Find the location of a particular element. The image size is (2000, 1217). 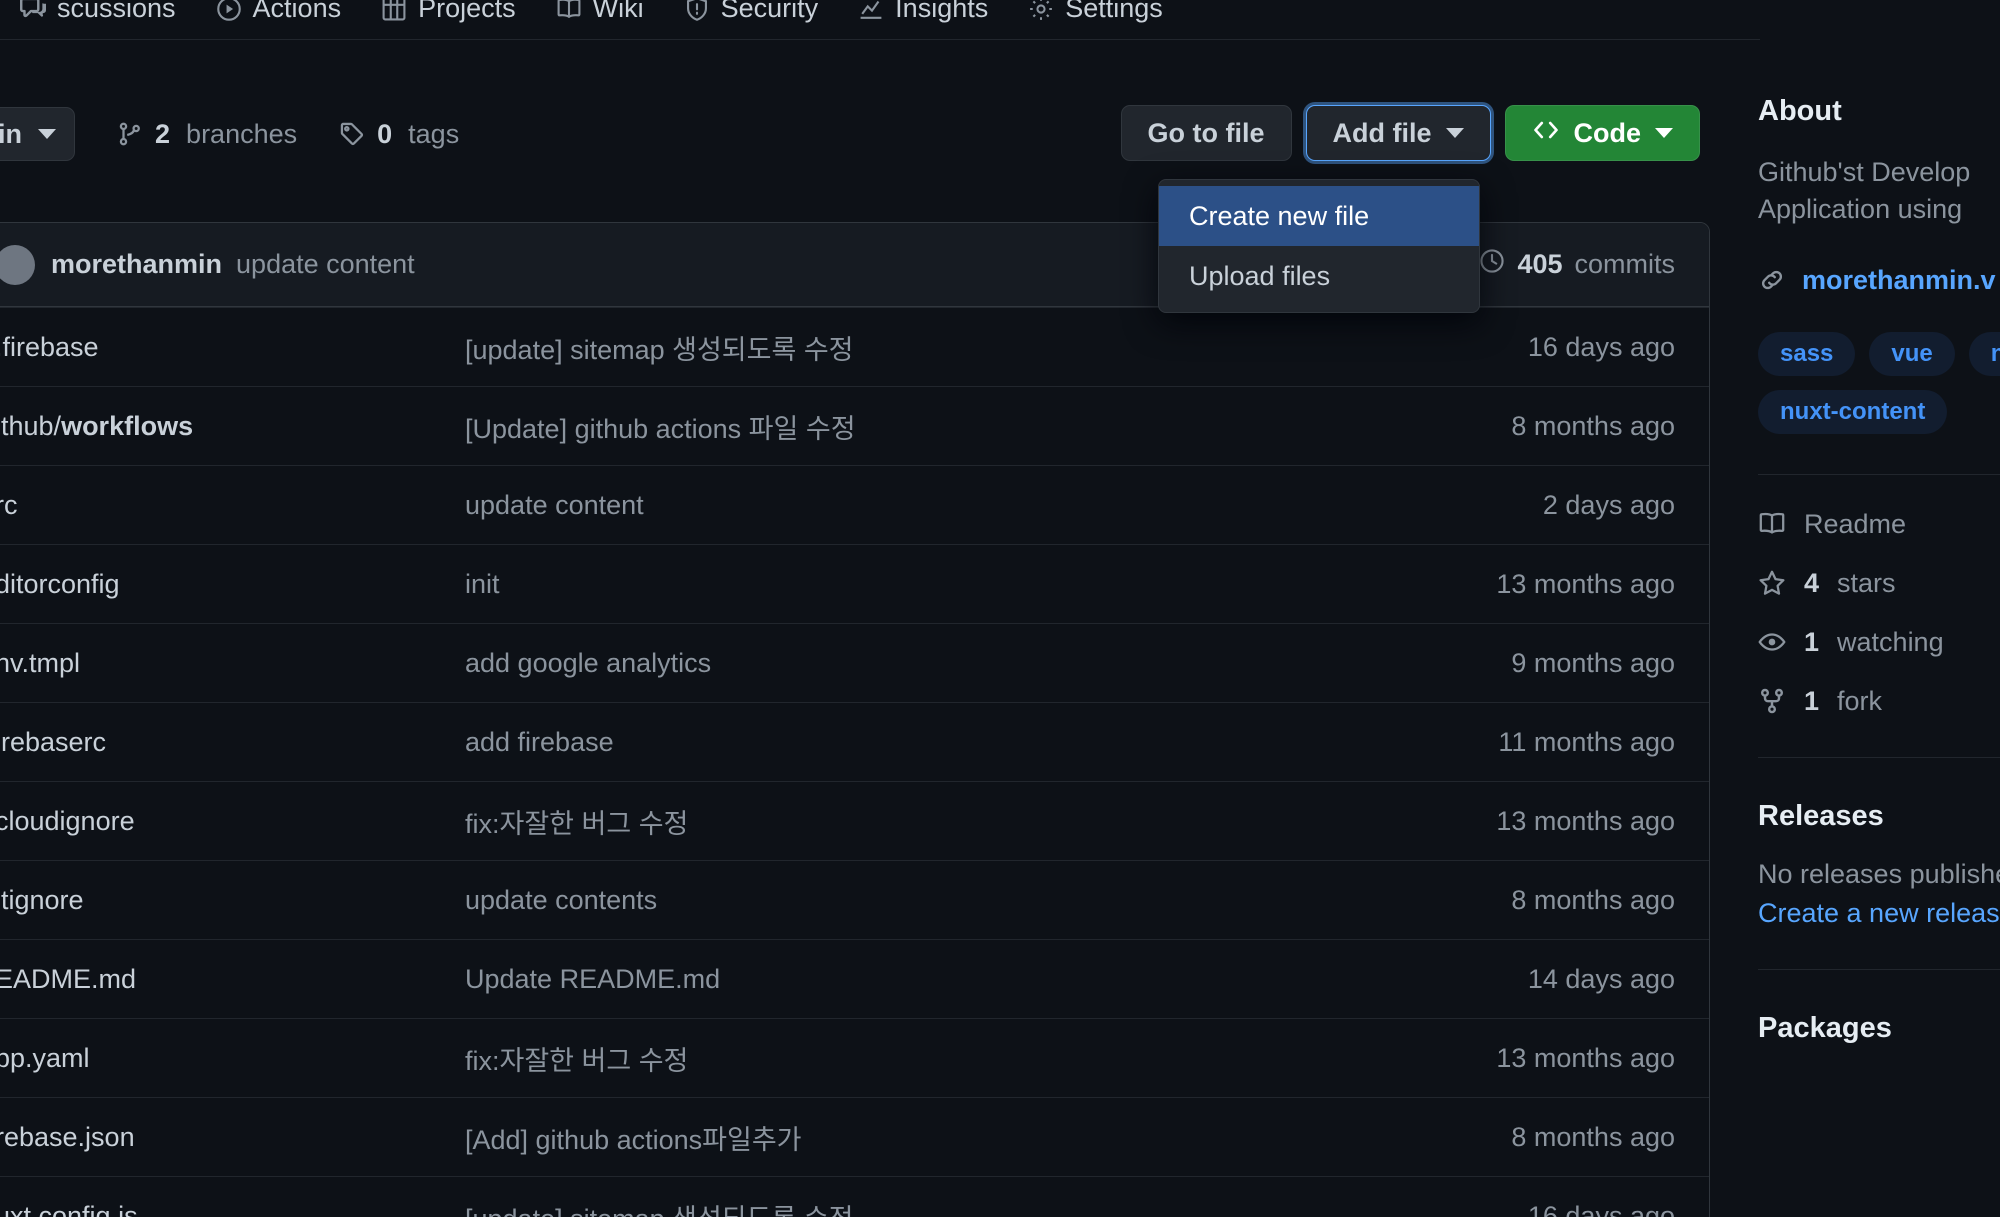

file-name: pp.yaml is located at coordinates (232, 1058).